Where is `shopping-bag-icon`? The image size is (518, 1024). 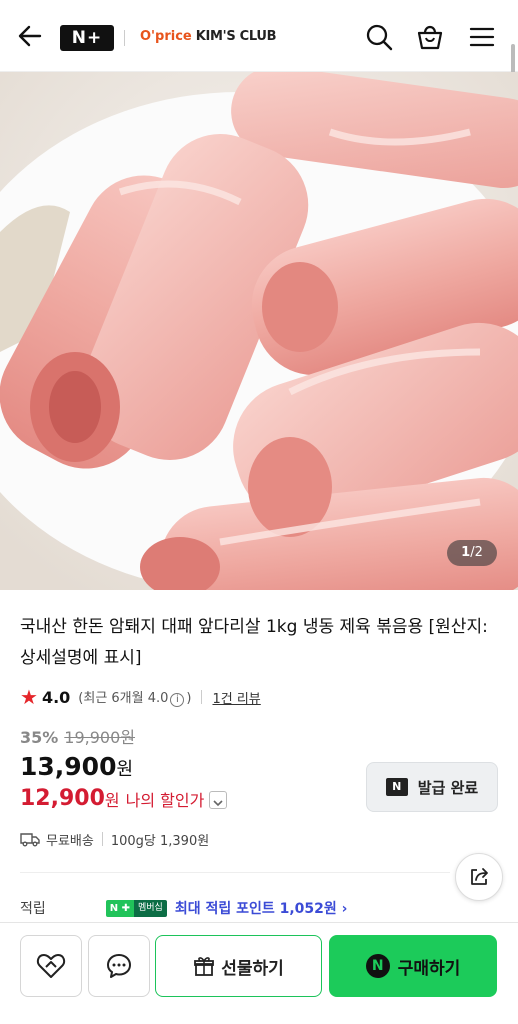
shopping-bag-icon is located at coordinates (430, 37).